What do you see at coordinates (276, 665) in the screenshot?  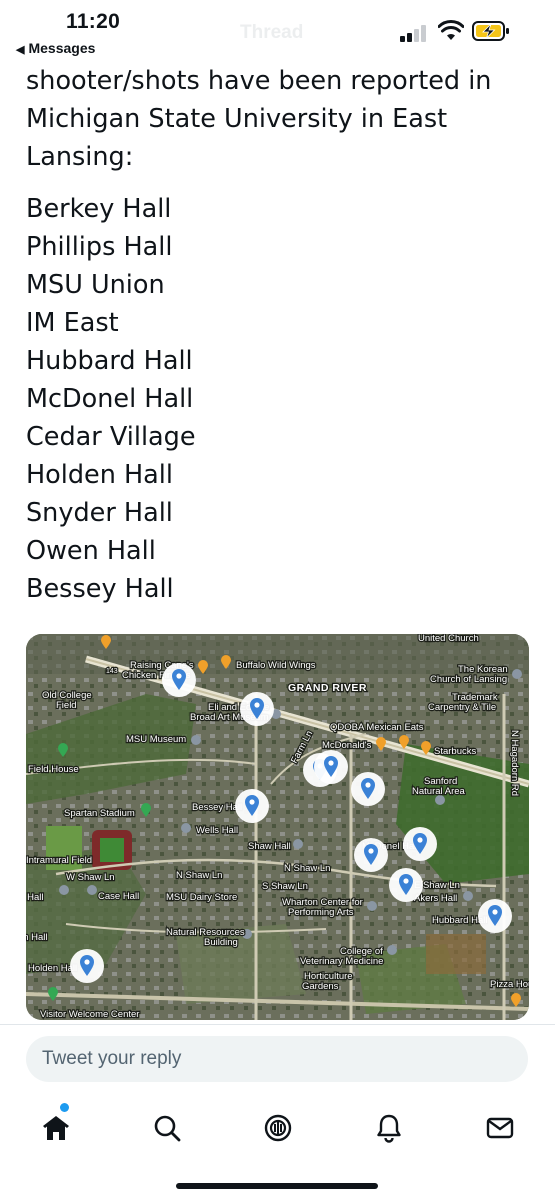 I see `map-label: Buffalo Wild Wings` at bounding box center [276, 665].